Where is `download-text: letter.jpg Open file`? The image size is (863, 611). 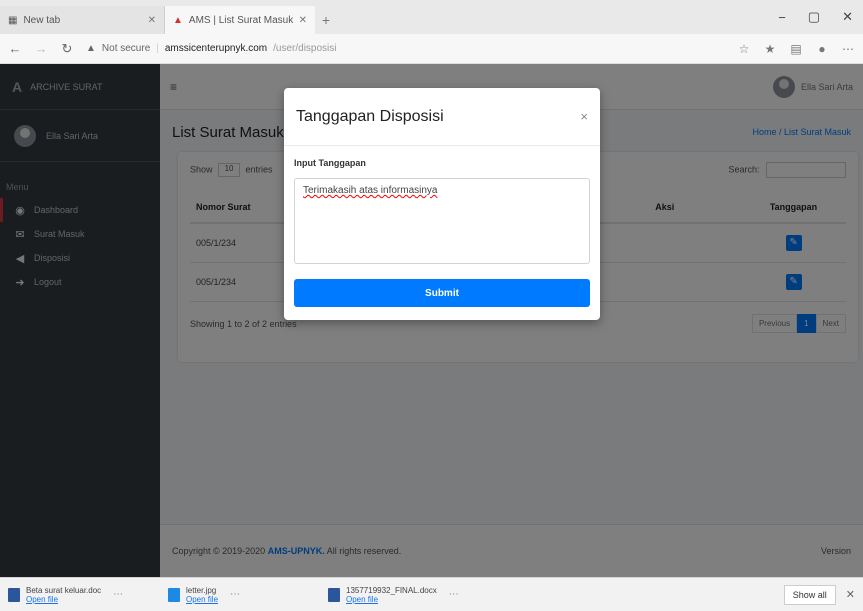
download-text: letter.jpg Open file is located at coordinates (202, 595).